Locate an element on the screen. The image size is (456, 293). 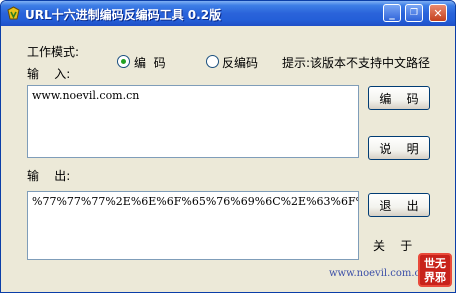
logo-char-2: 无 is located at coordinates (440, 263).